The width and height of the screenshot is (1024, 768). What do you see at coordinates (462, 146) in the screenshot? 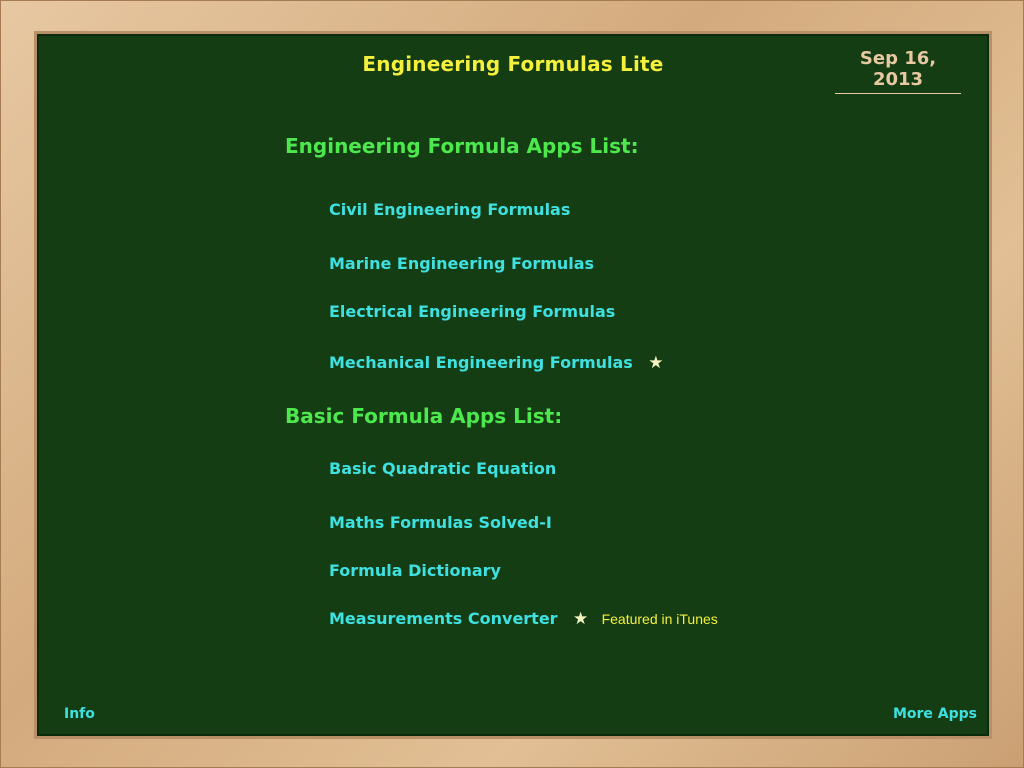
I see `section-title-engineering: Engineering Formula Apps List:` at bounding box center [462, 146].